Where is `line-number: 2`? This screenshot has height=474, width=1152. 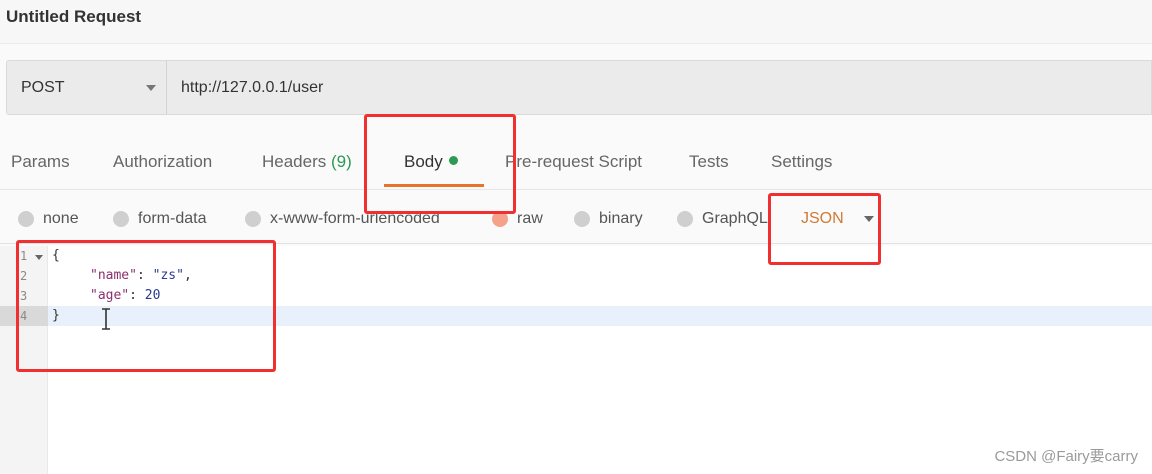 line-number: 2 is located at coordinates (24, 276).